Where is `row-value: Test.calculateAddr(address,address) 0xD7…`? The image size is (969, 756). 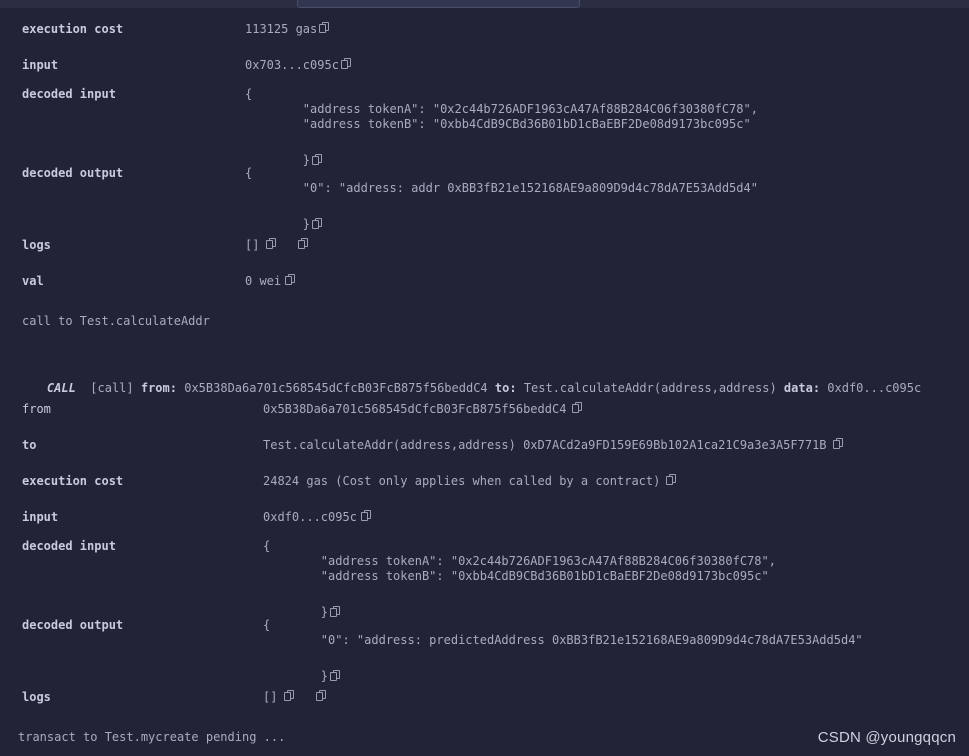 row-value: Test.calculateAddr(address,address) 0xD7… is located at coordinates (545, 445).